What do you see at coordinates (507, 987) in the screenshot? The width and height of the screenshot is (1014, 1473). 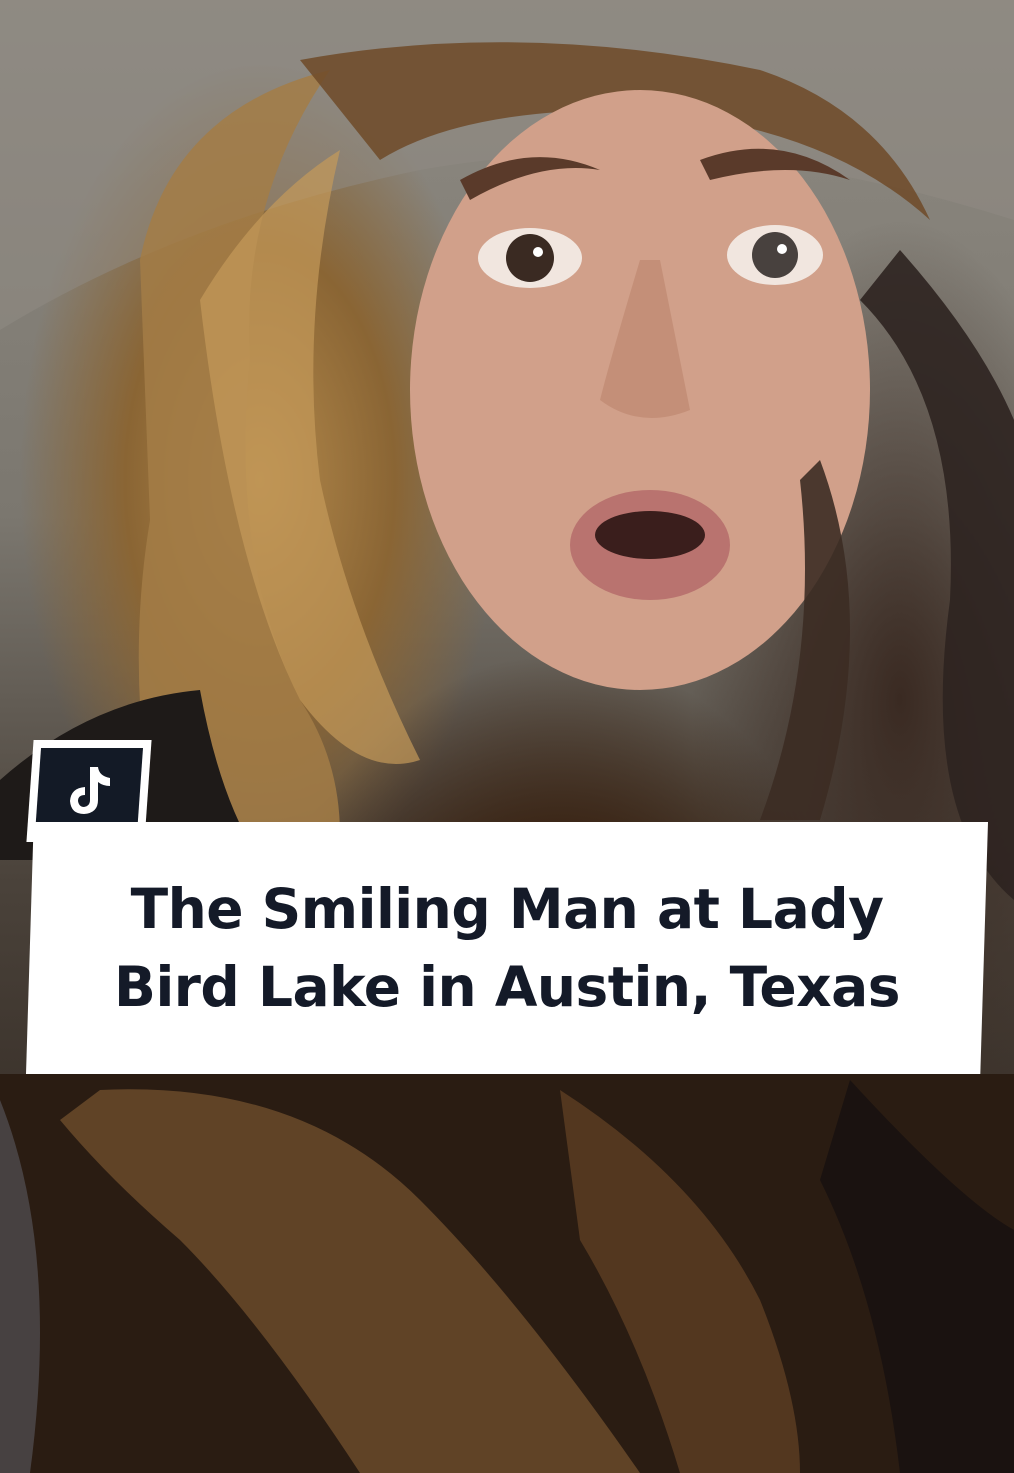 I see `caption-line-2: Bird Lake in Austin, Texas` at bounding box center [507, 987].